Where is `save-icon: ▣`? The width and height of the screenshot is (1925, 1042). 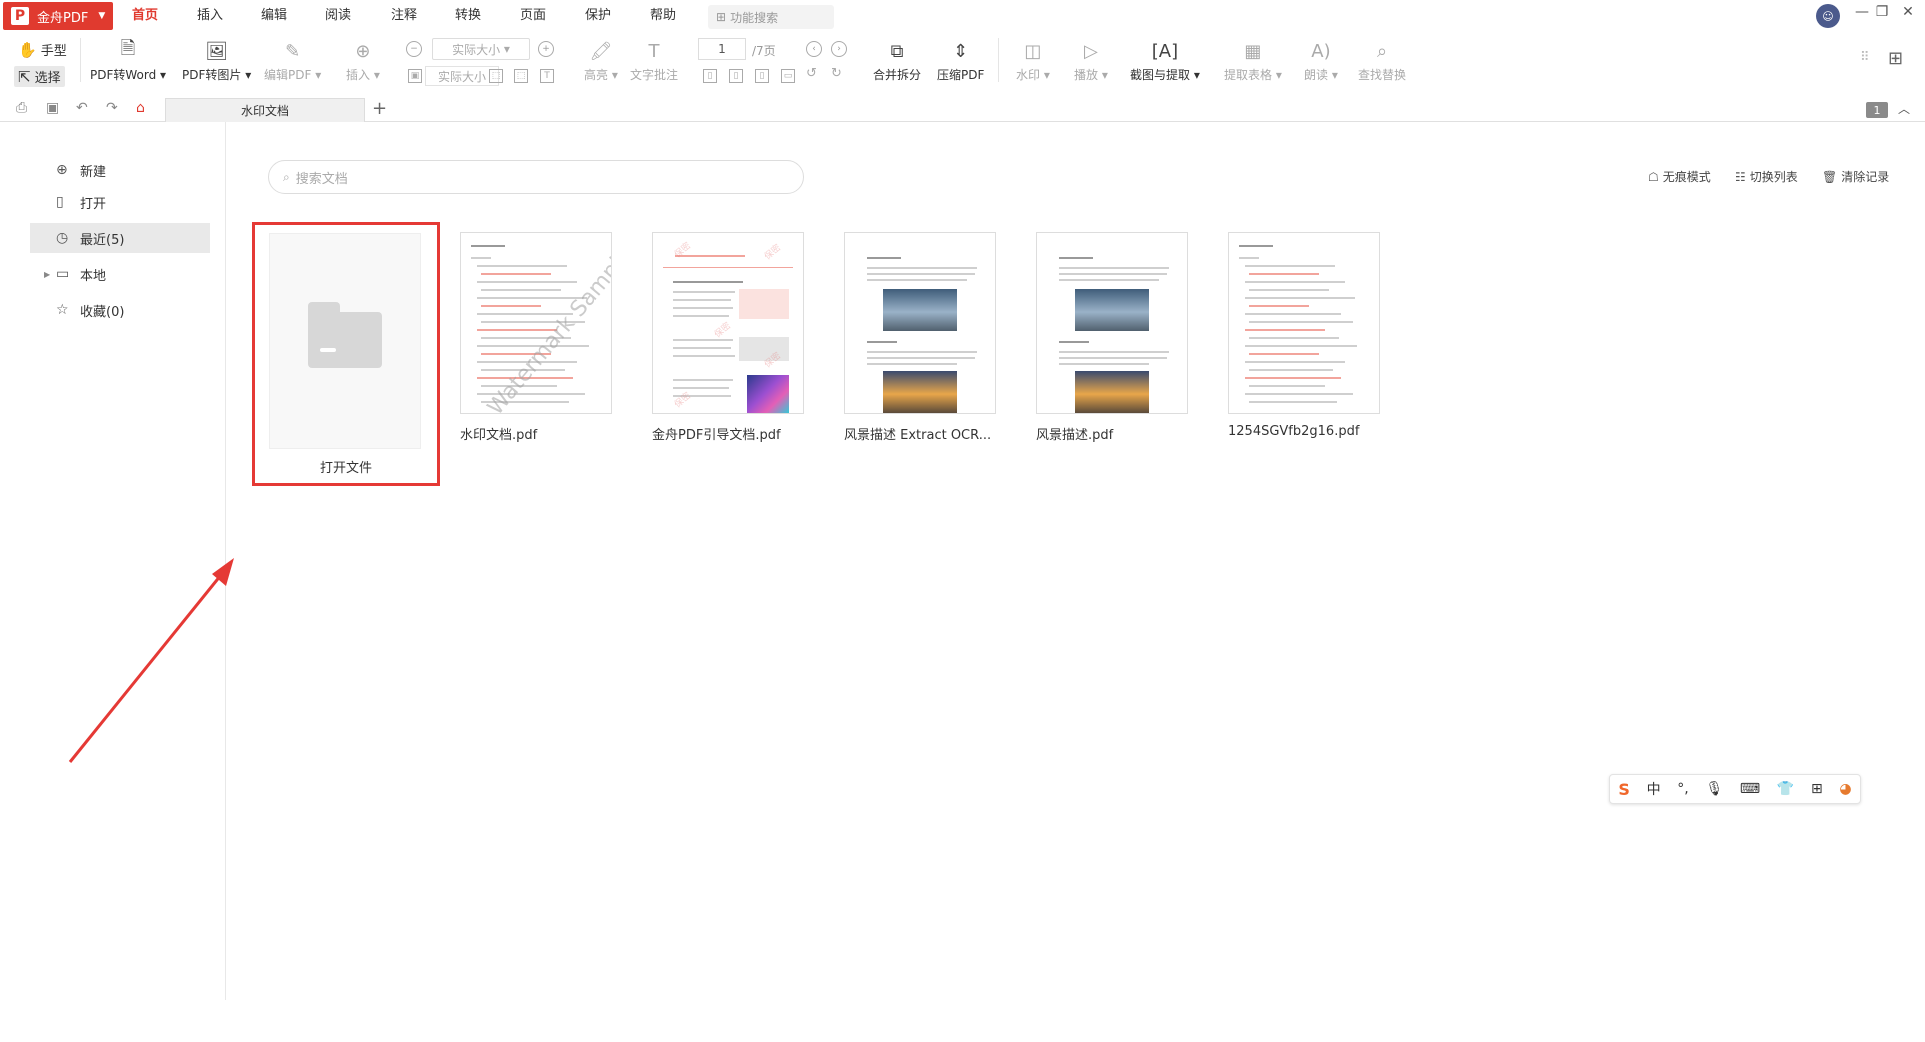
save-icon: ▣ is located at coordinates (52, 108).